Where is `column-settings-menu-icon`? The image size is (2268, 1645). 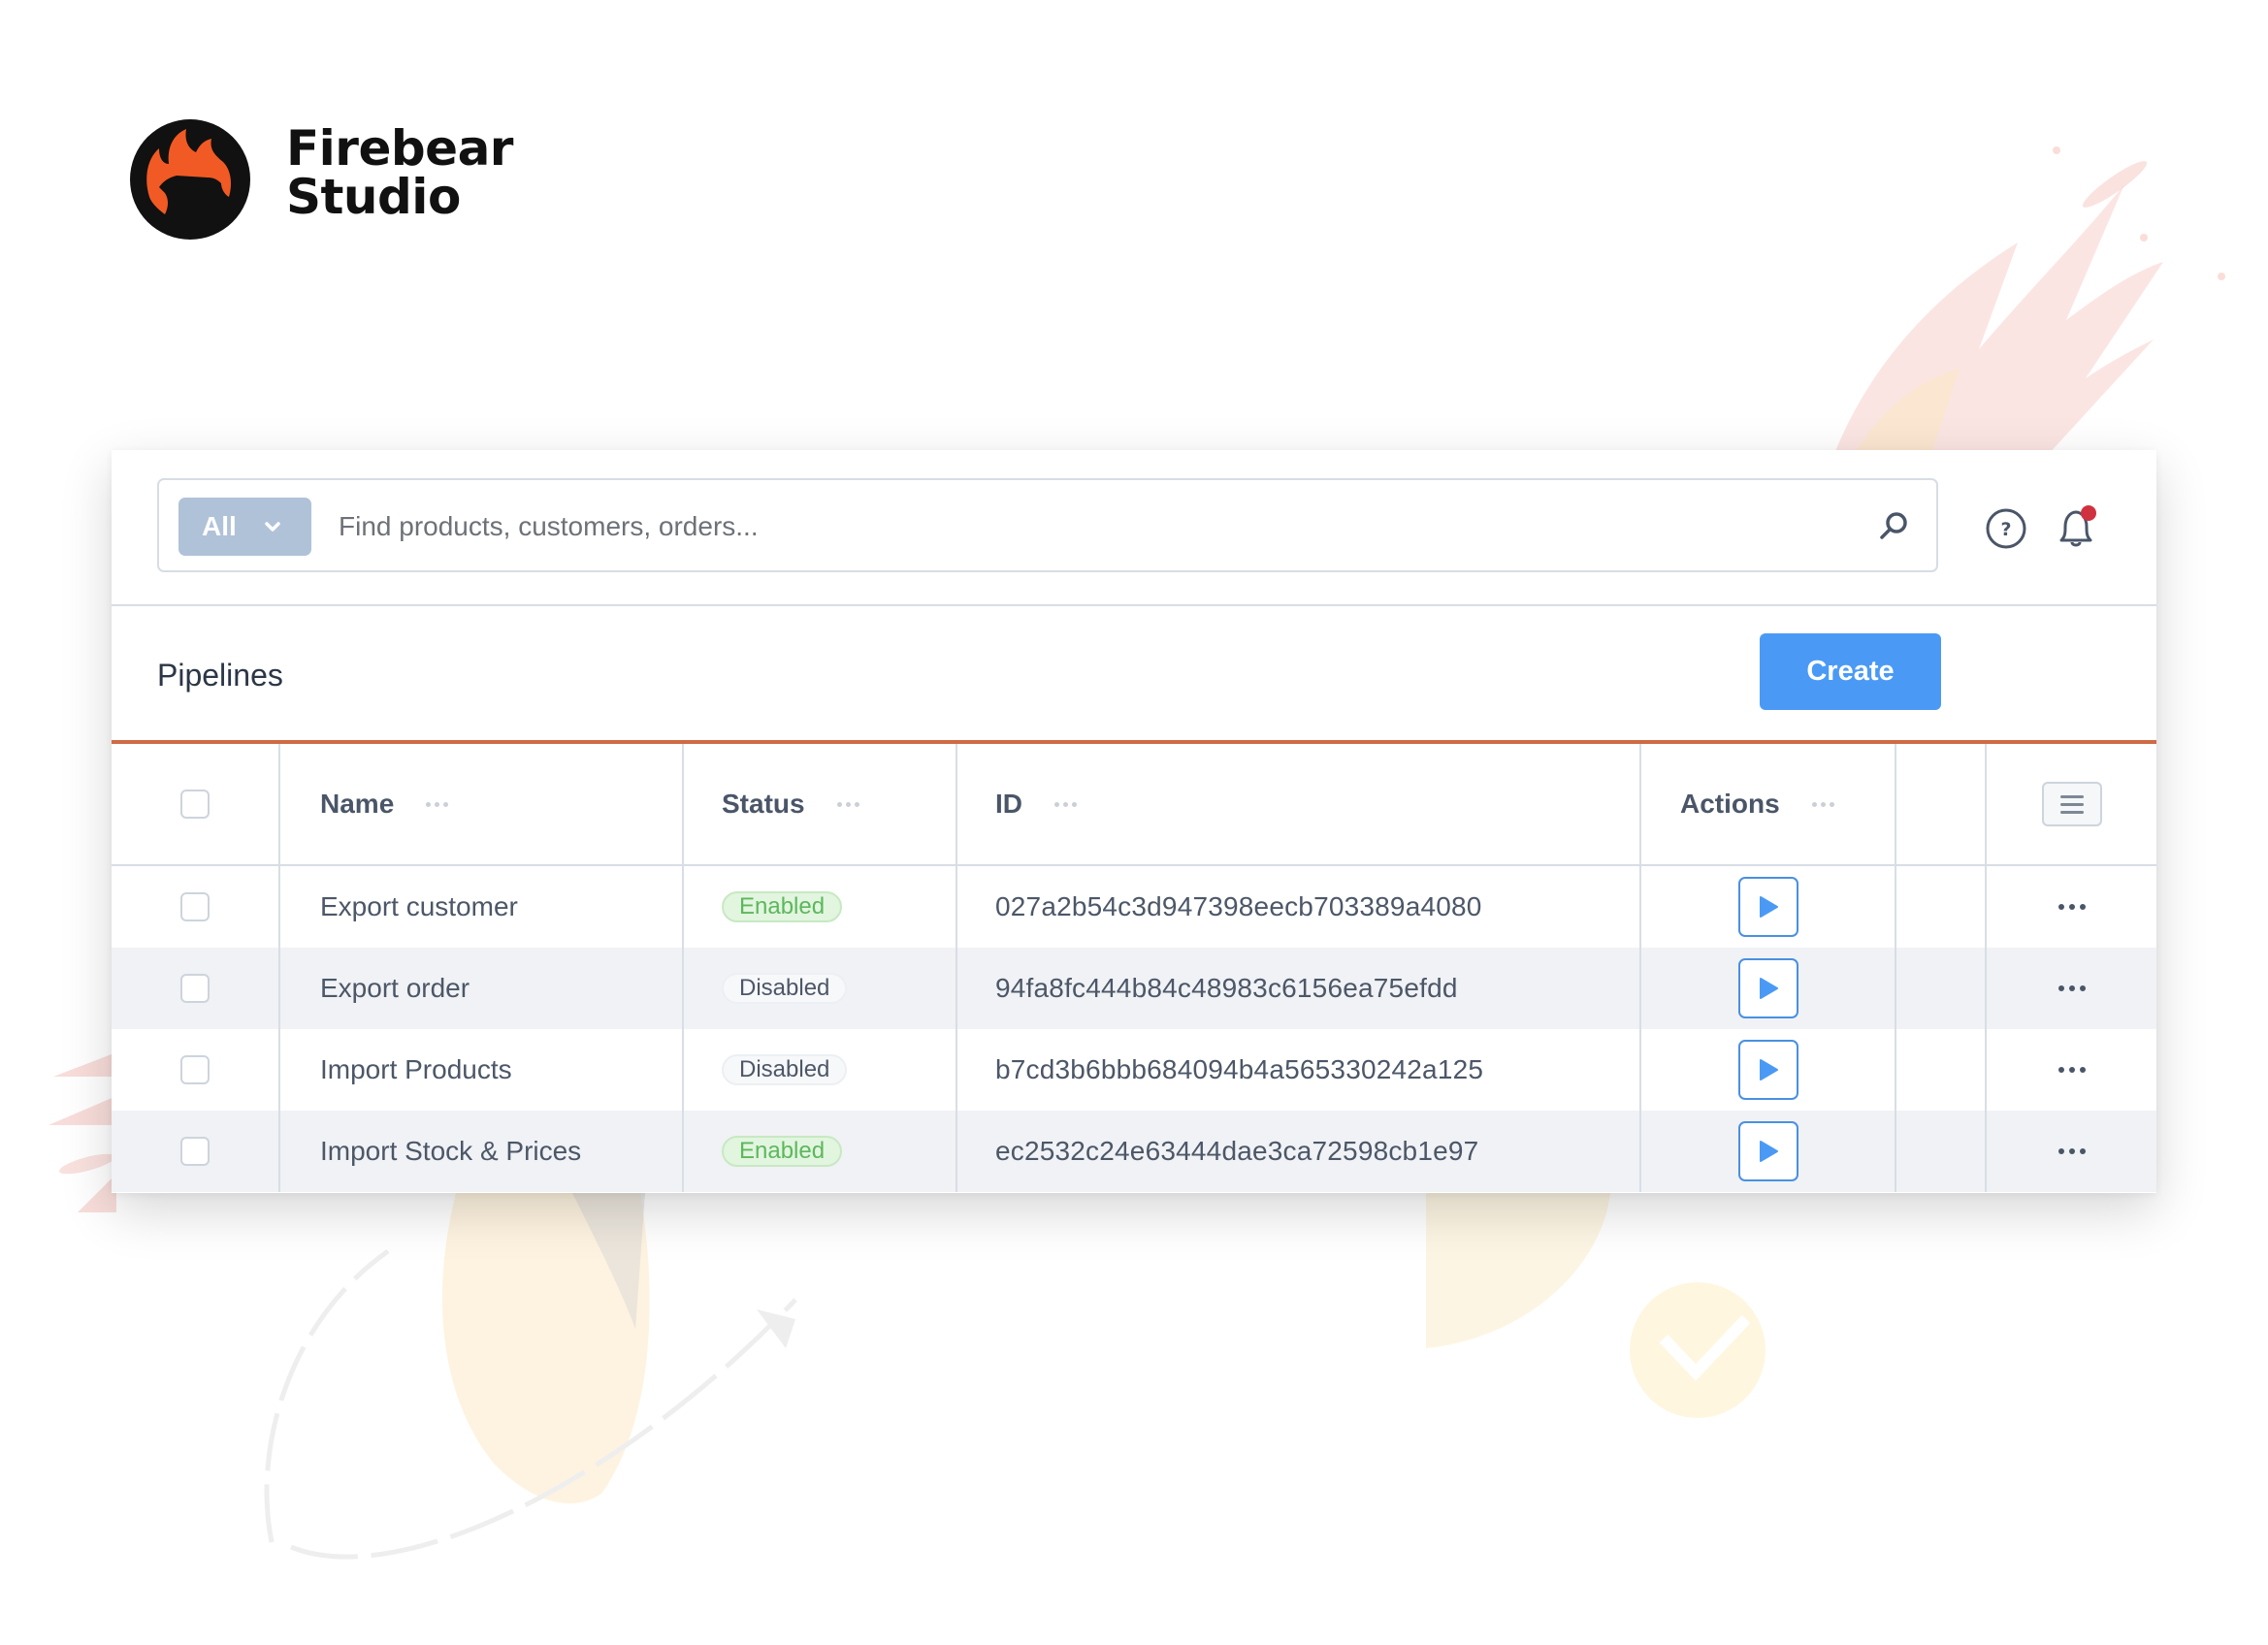
column-settings-menu-icon is located at coordinates (2071, 804).